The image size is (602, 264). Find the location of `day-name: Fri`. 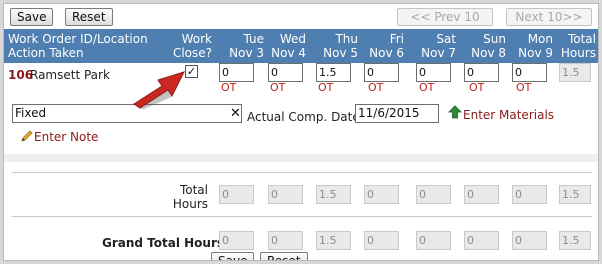

day-name: Fri is located at coordinates (396, 39).